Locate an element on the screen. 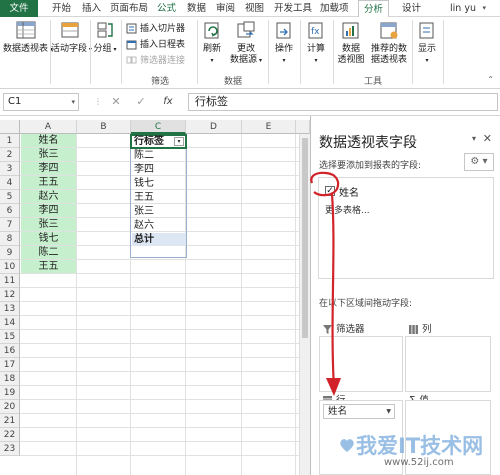  filter-connections-icon is located at coordinates (131, 60).